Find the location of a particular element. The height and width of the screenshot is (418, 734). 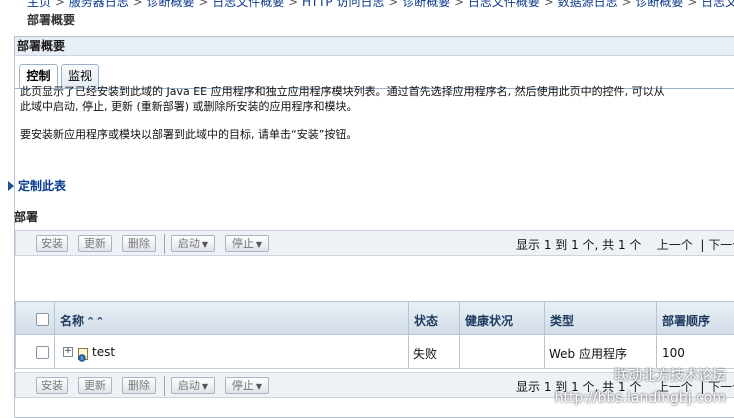

select-all-checkbox is located at coordinates (42, 319).